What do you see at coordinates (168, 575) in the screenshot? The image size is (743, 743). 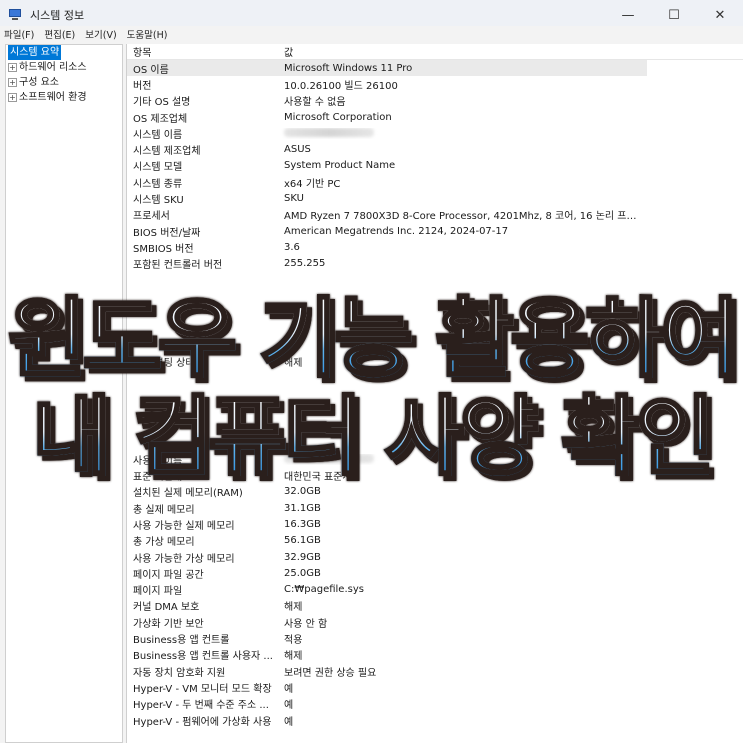 I see `row-item: 페이지 파일 공간` at bounding box center [168, 575].